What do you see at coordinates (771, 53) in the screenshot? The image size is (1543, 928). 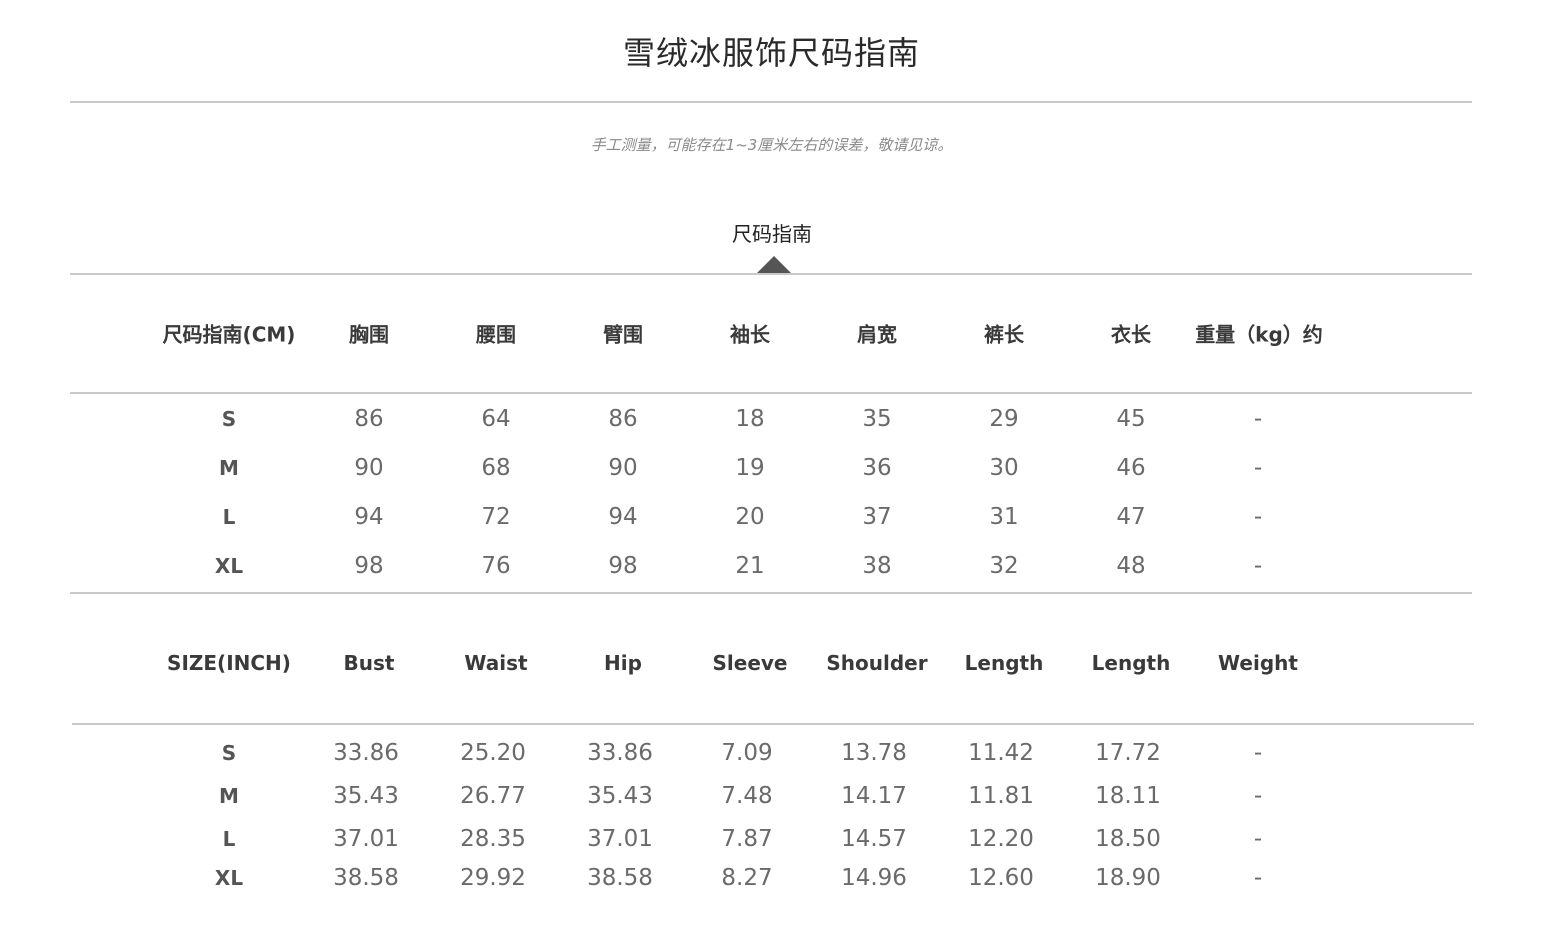 I see `page-title: 雪绒冰服饰尺码指南` at bounding box center [771, 53].